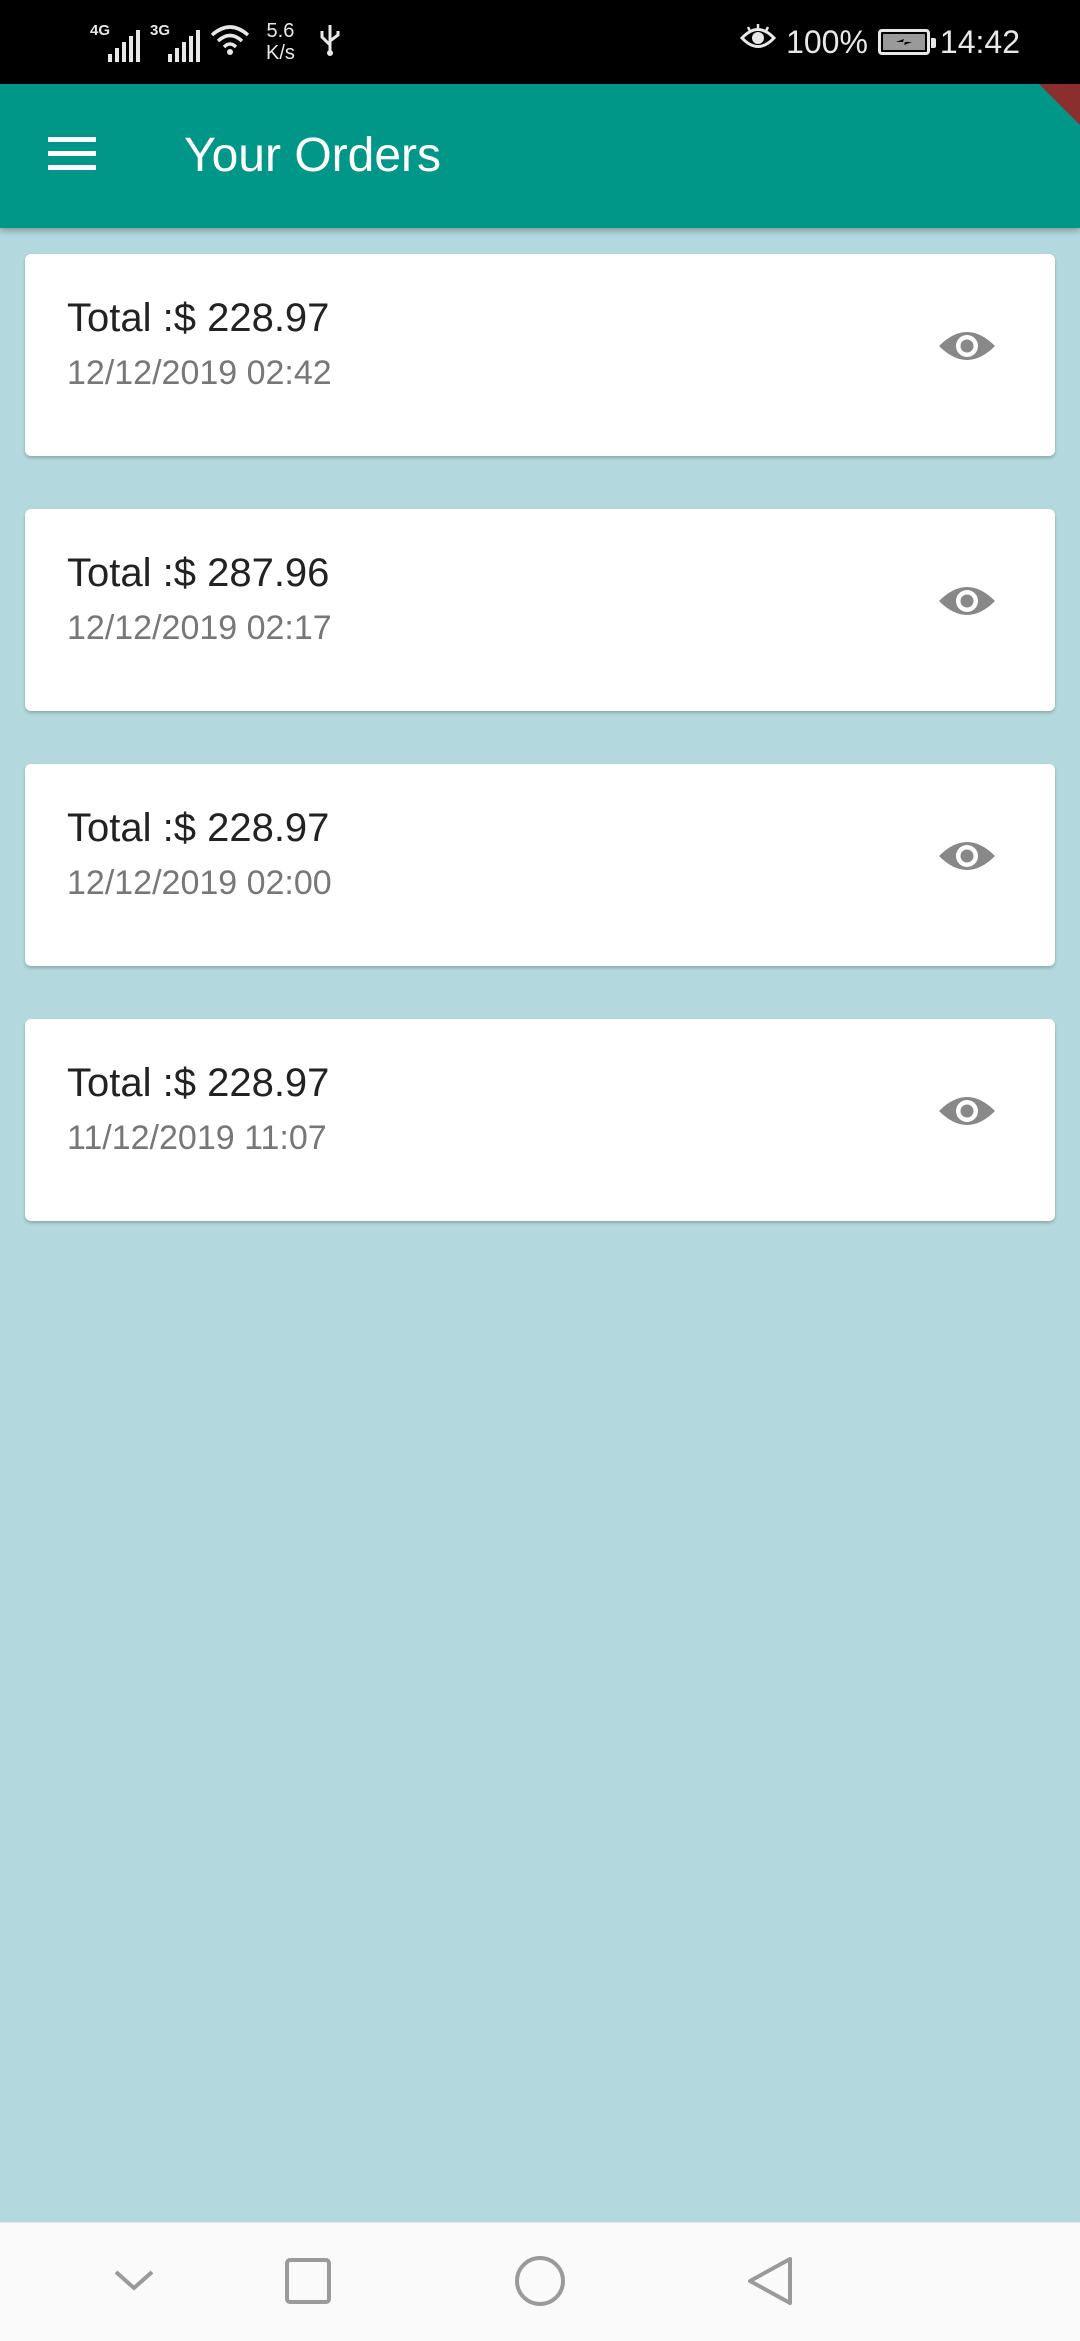  I want to click on wifi-icon, so click(230, 42).